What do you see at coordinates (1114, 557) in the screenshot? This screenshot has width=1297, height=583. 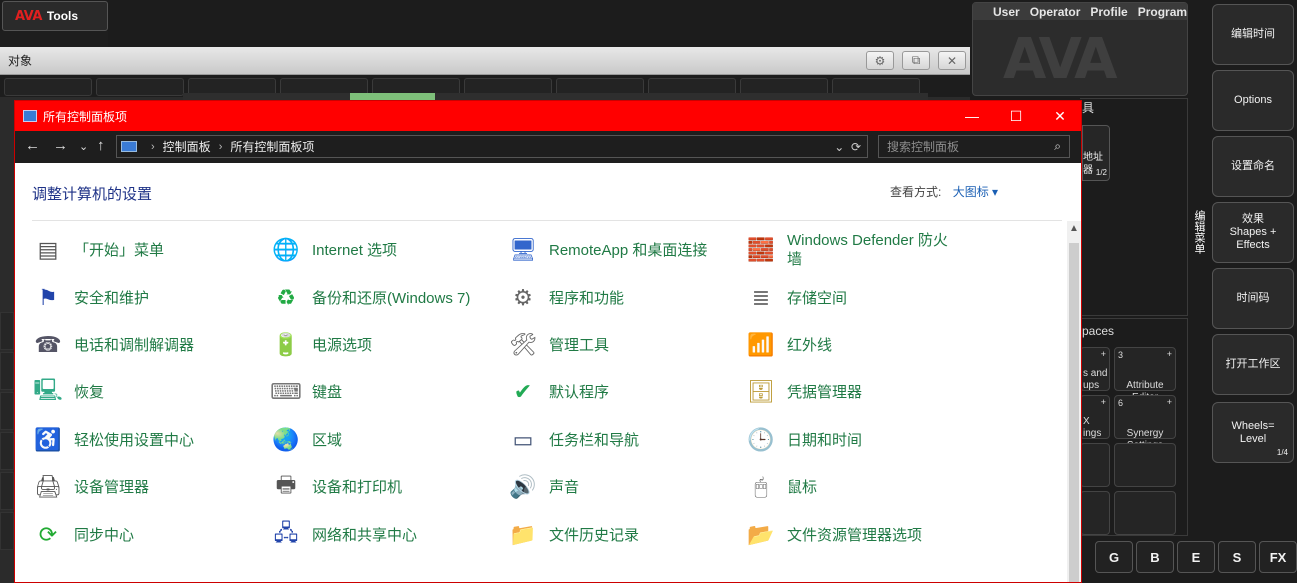 I see `key-g: G` at bounding box center [1114, 557].